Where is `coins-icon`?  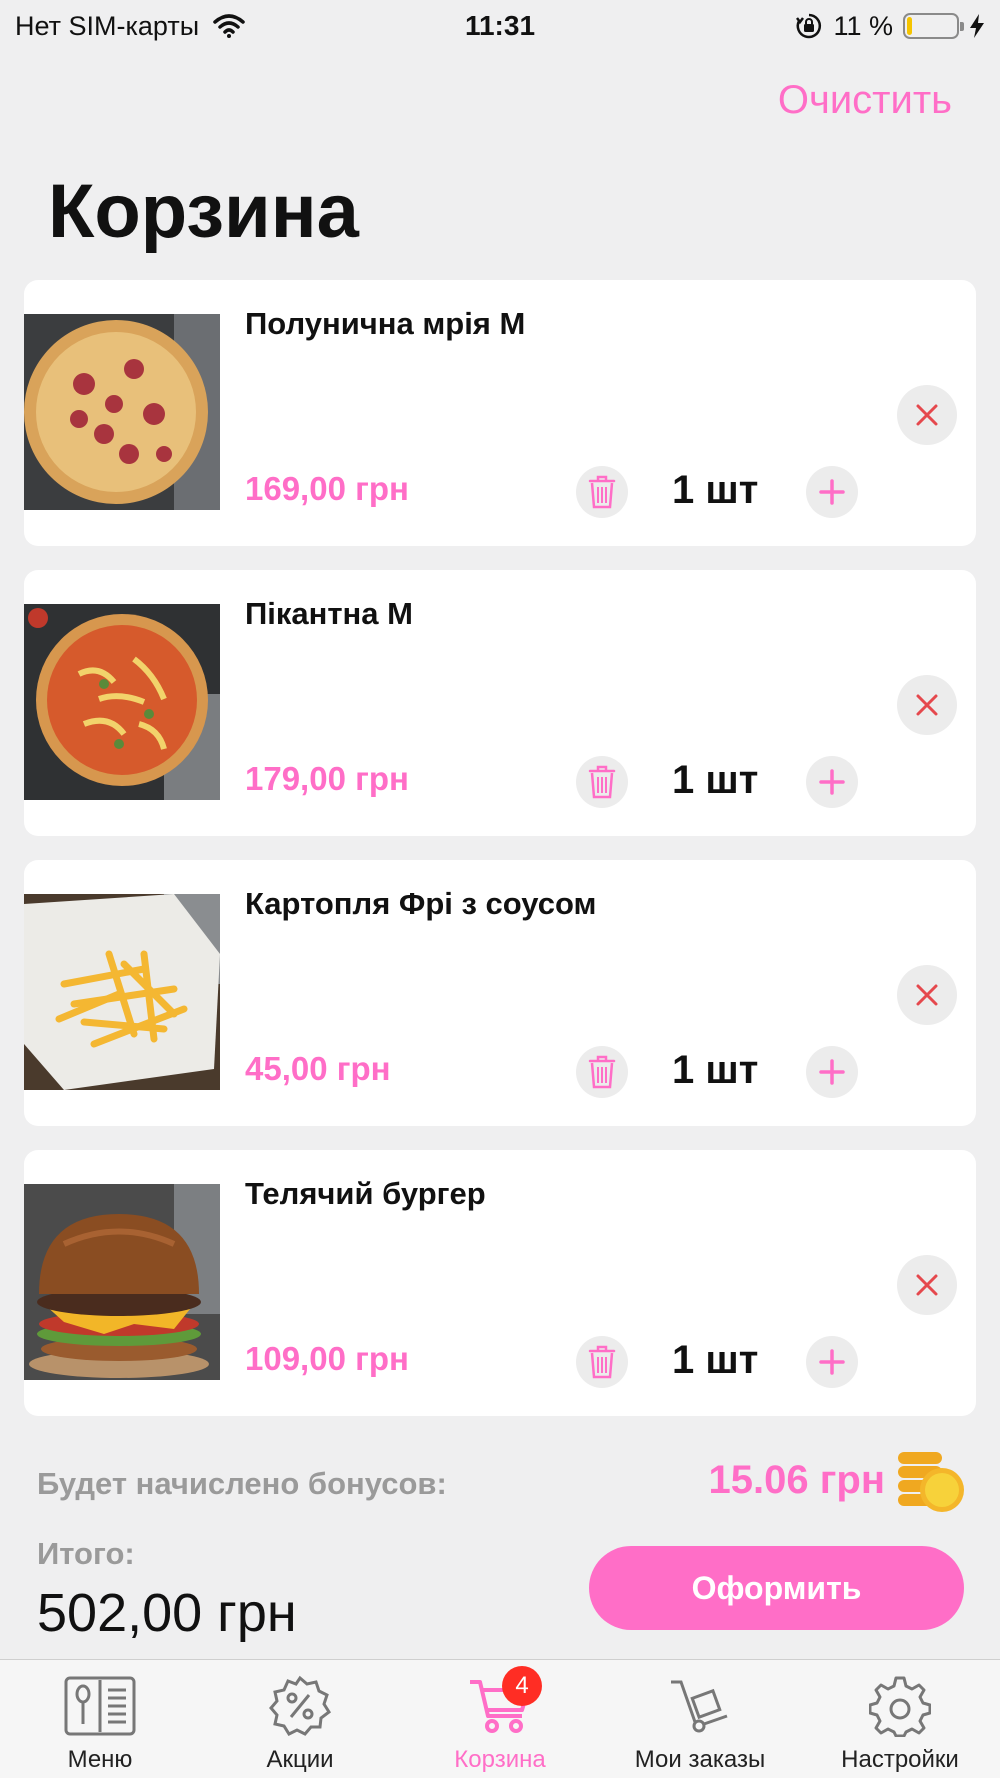 coins-icon is located at coordinates (931, 1482).